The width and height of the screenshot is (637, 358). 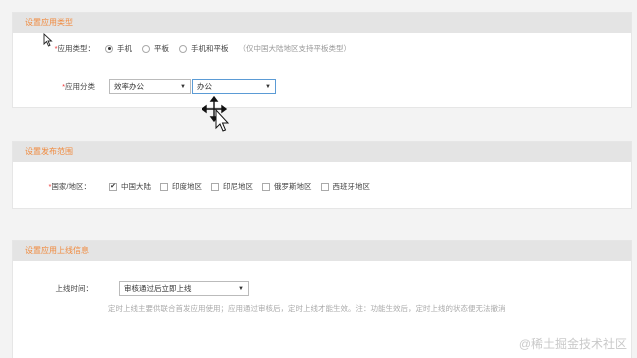 I want to click on tablet-hint: （仅中国大陆地区支持平板类型）, so click(x=295, y=48).